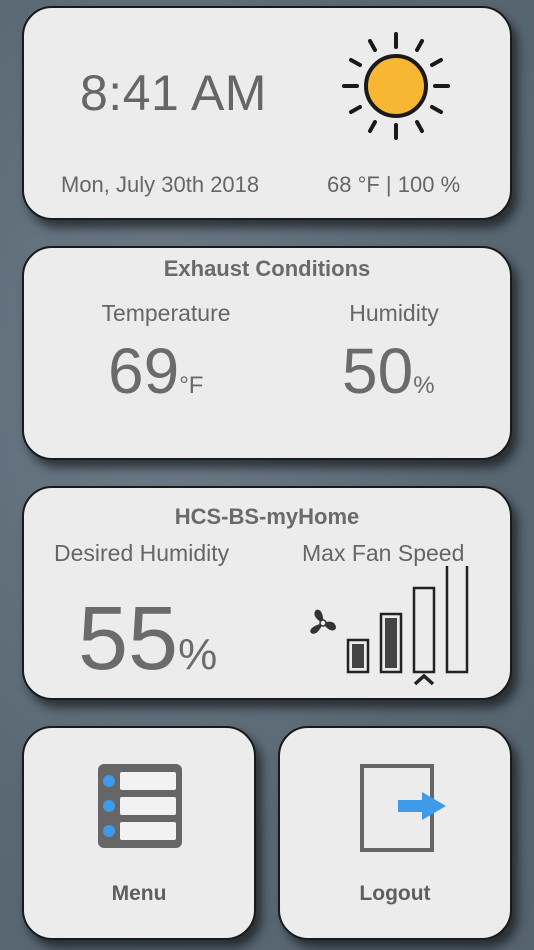 The image size is (534, 950). I want to click on desired-humidity-unit: %, so click(198, 654).